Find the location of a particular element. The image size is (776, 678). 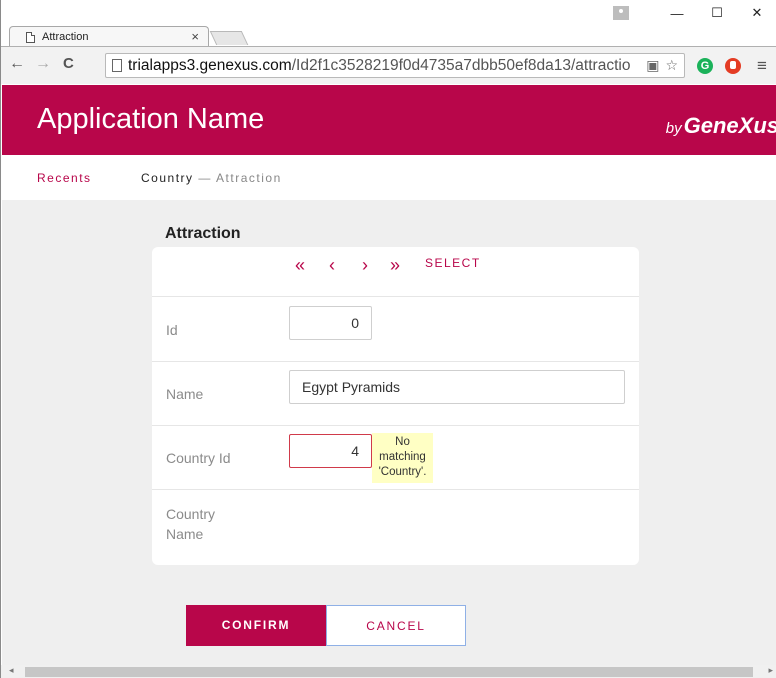

select-button: SELECT is located at coordinates (453, 263).